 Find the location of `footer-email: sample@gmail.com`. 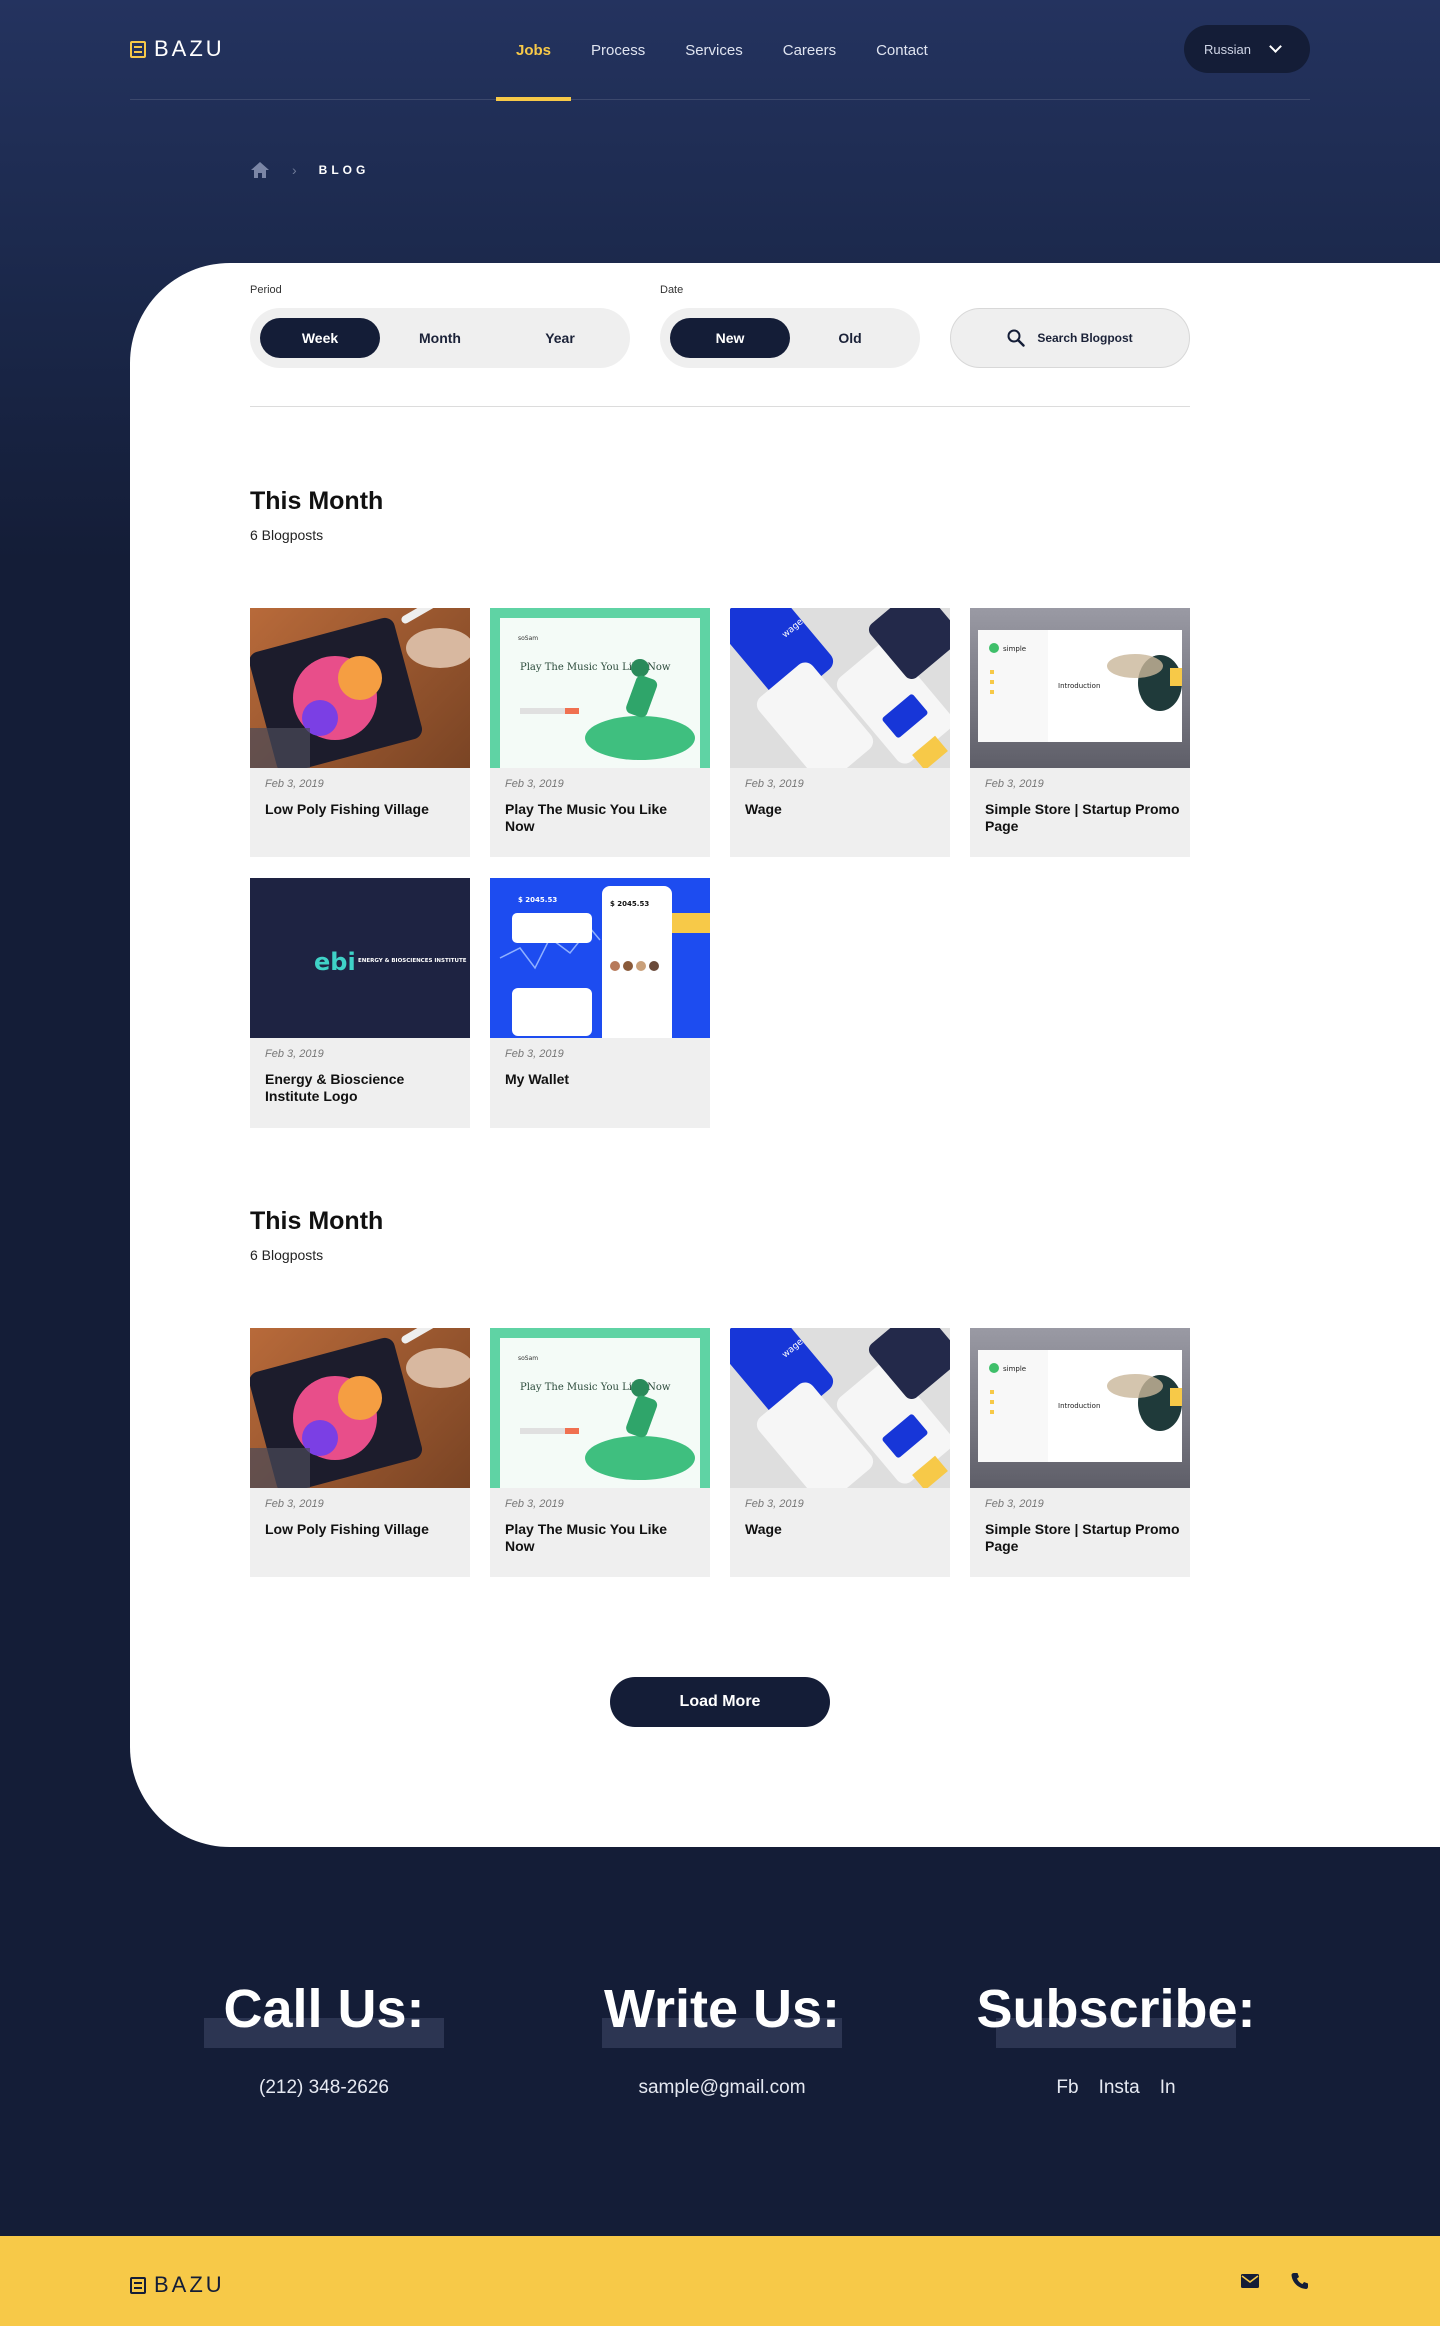

footer-email: sample@gmail.com is located at coordinates (722, 2088).